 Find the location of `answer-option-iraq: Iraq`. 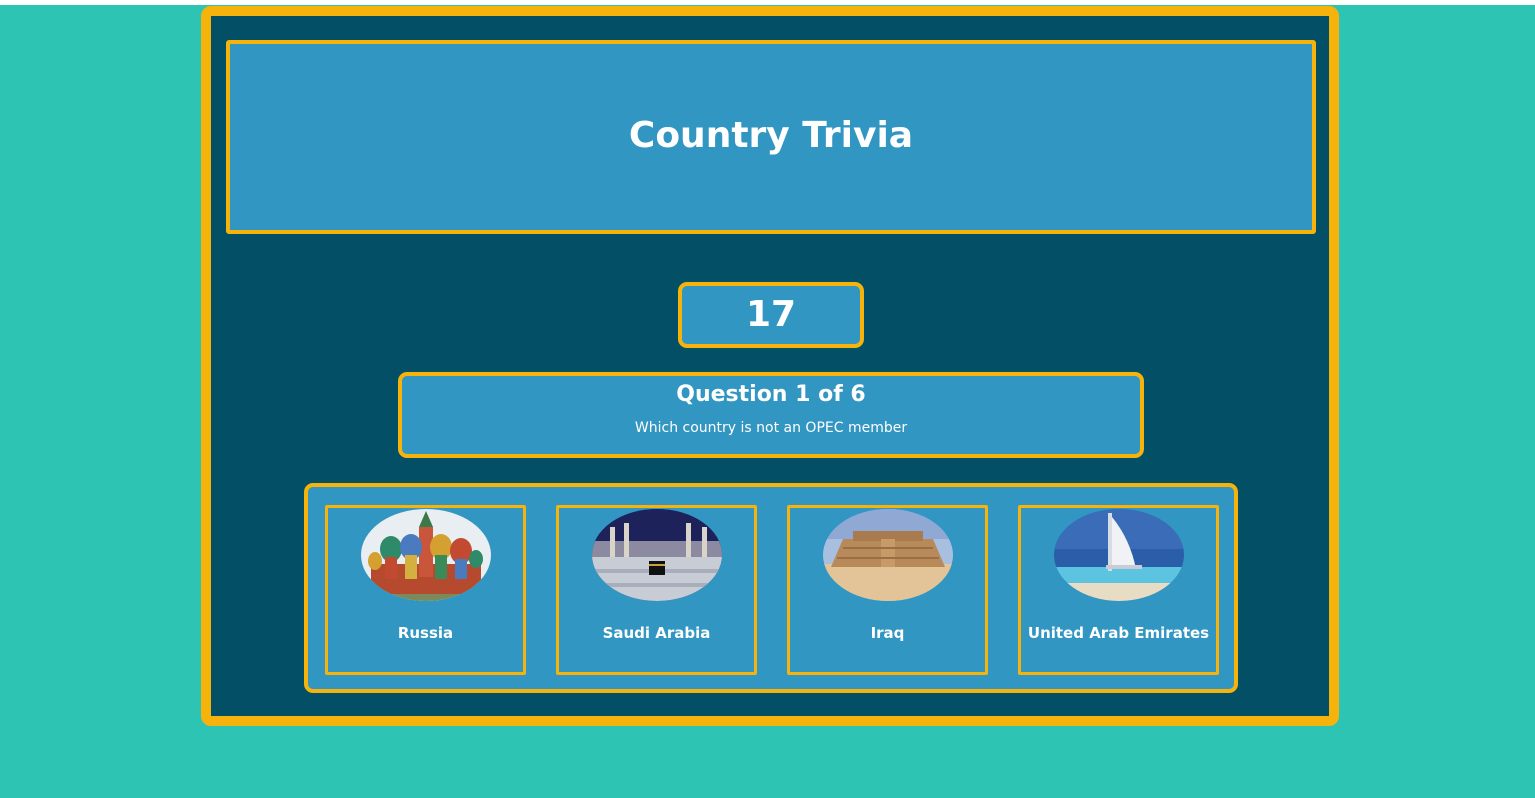

answer-option-iraq: Iraq is located at coordinates (887, 590).